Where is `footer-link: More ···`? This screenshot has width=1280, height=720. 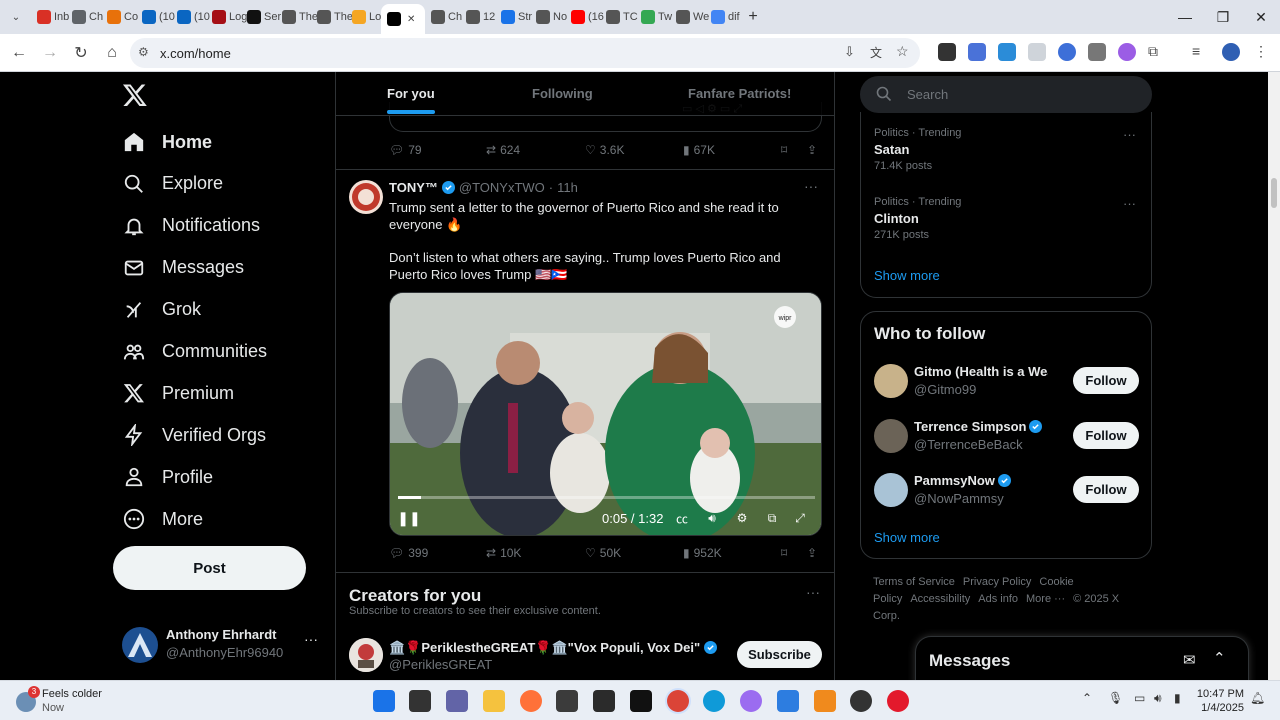
footer-link: More ··· is located at coordinates (1045, 599).